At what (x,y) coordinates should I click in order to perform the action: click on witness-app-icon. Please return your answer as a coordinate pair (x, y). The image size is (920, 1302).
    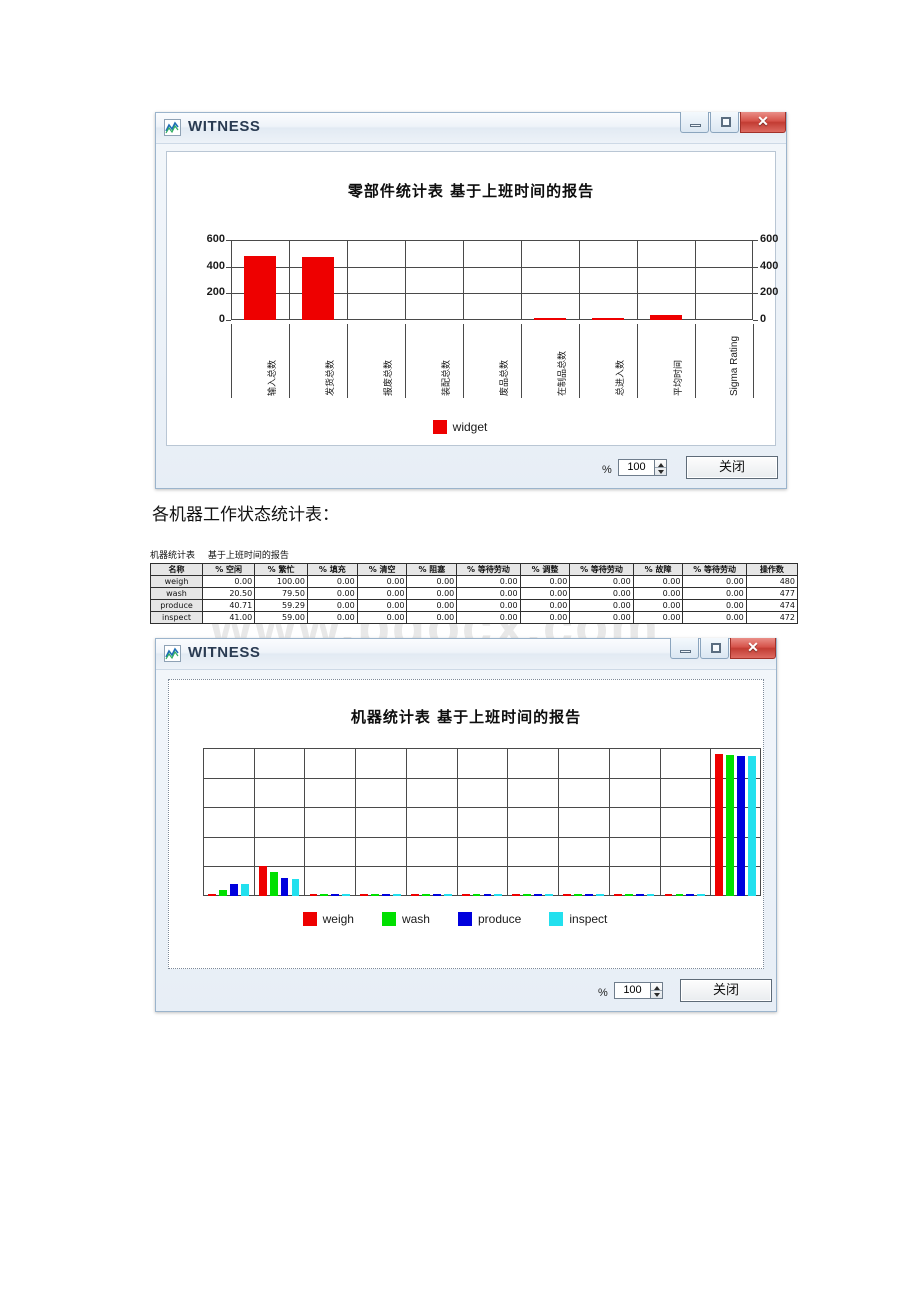
    Looking at the image, I should click on (172, 653).